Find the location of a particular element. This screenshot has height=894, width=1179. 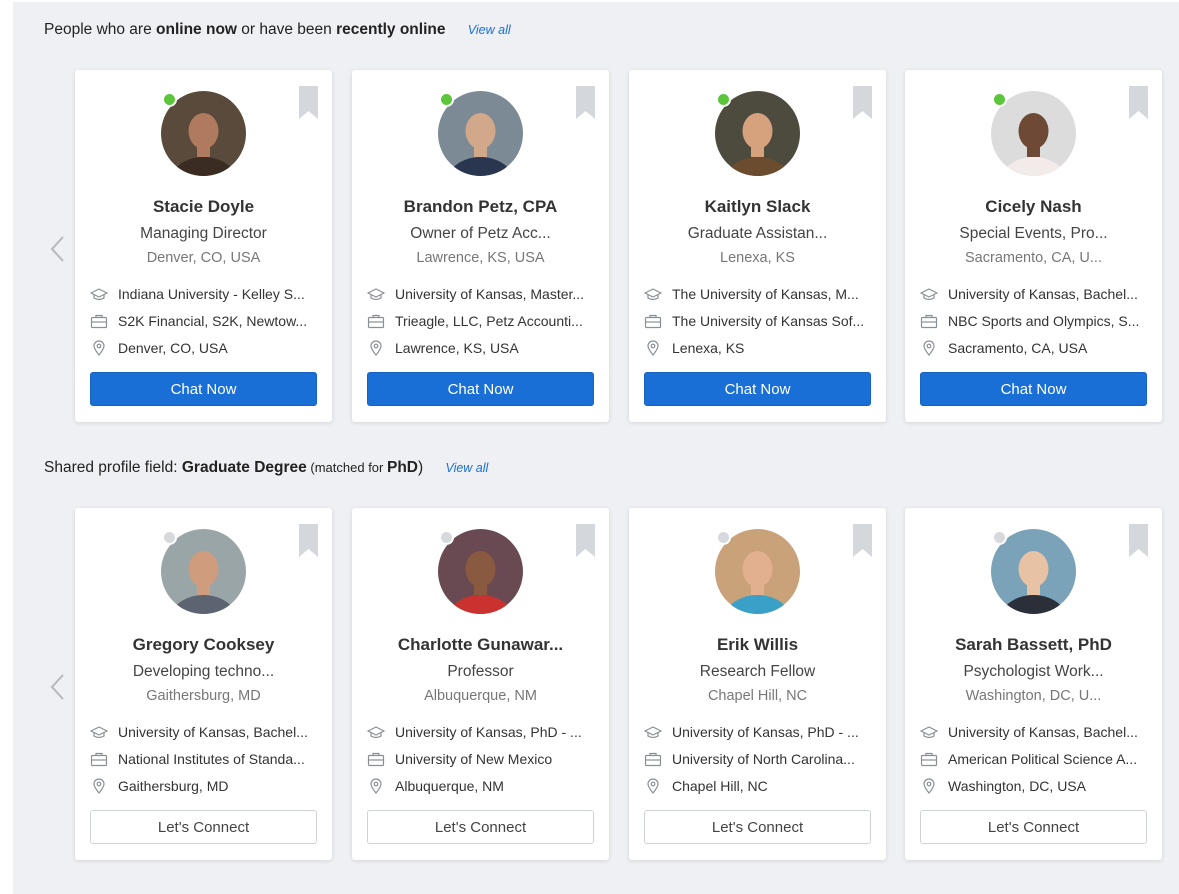

view-all-online-link: View all is located at coordinates (489, 30).